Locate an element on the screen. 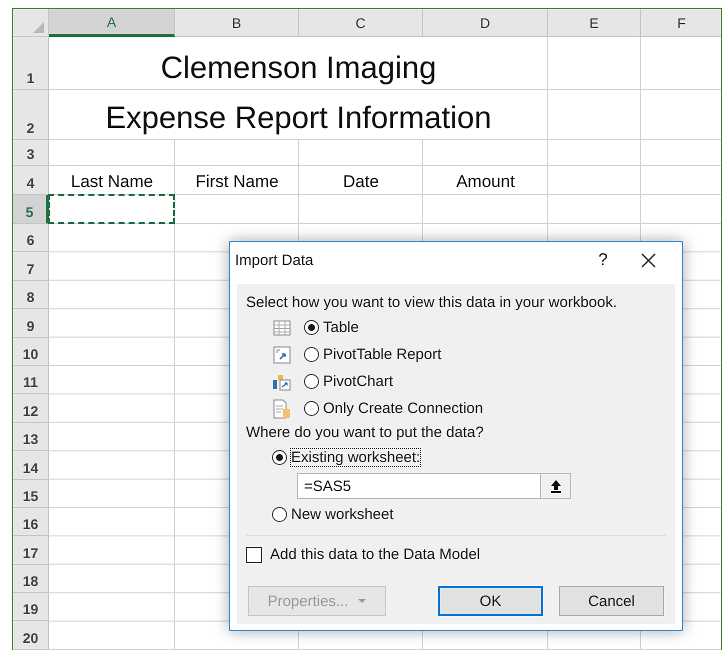  help-button: ? is located at coordinates (603, 260).